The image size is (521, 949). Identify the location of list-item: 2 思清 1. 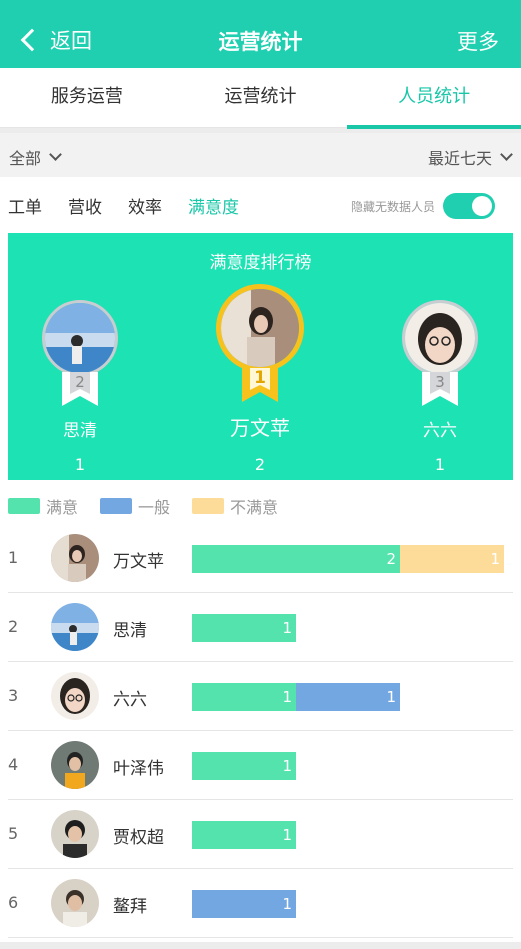
(260, 627).